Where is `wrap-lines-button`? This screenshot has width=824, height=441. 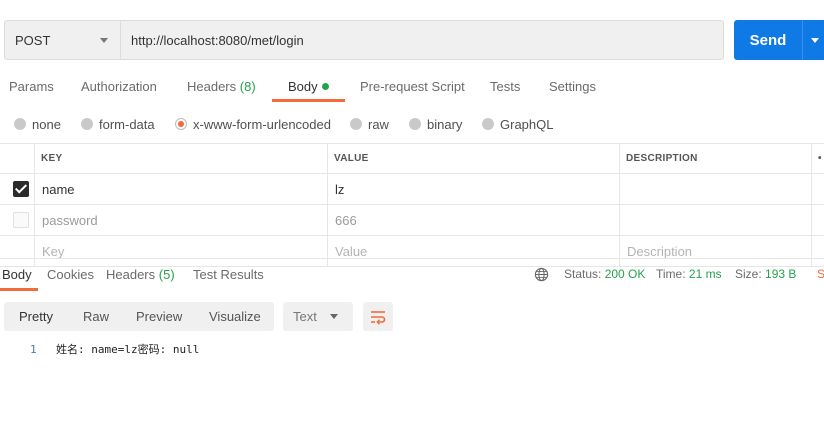 wrap-lines-button is located at coordinates (378, 316).